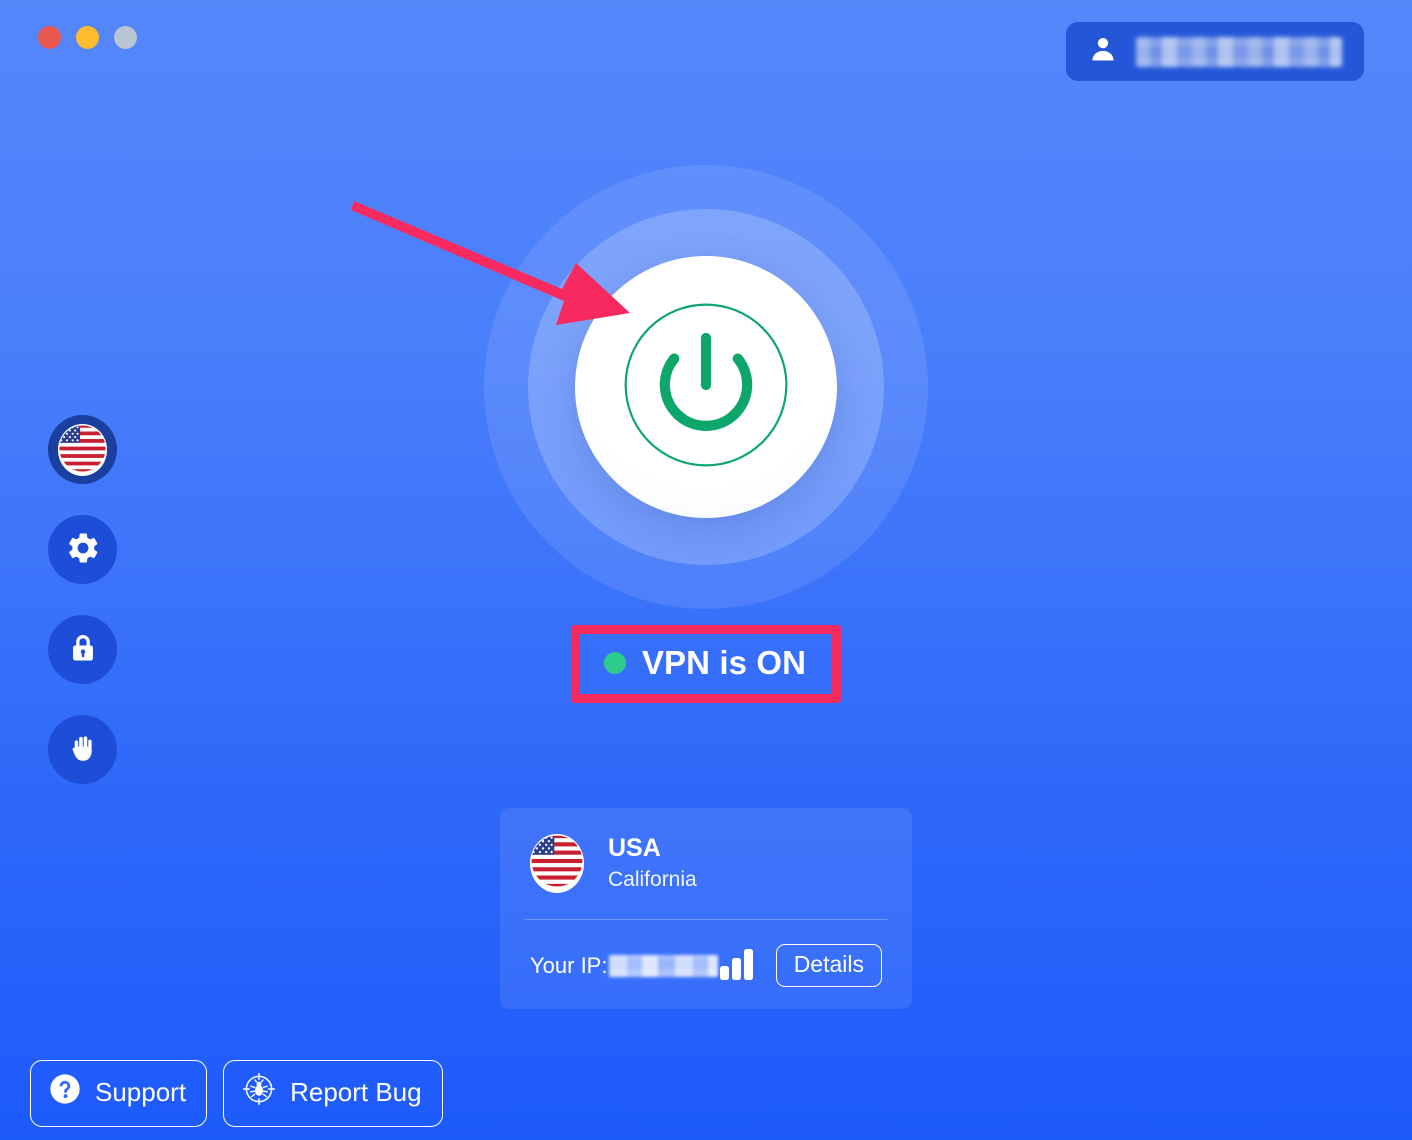  Describe the element at coordinates (738, 965) in the screenshot. I see `signal-bars-icon` at that location.